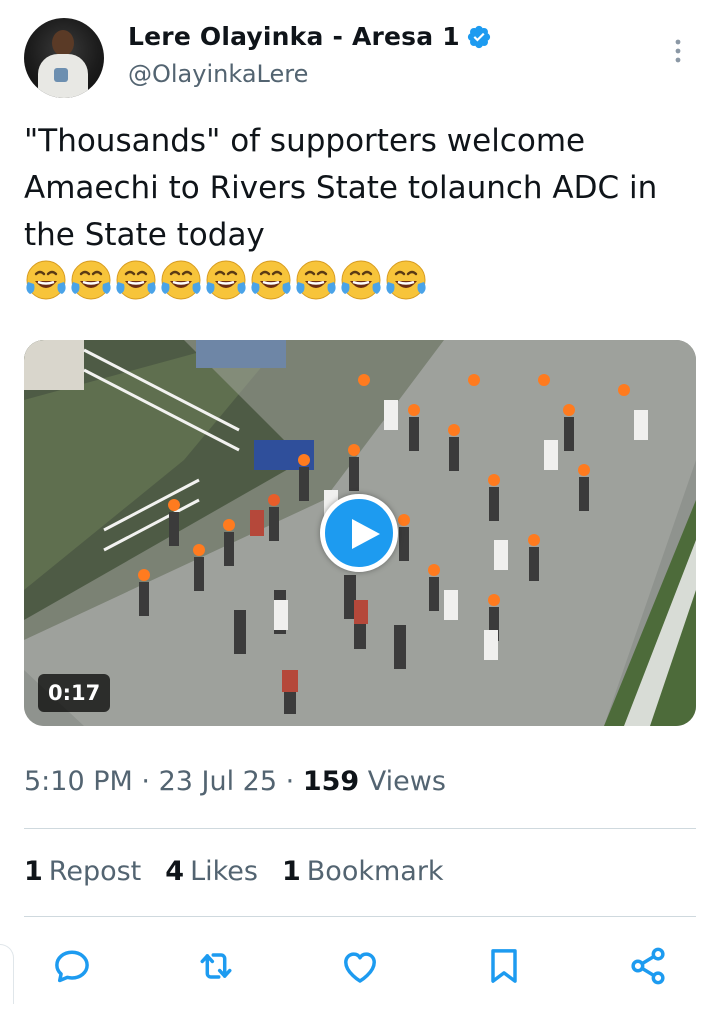 Image resolution: width=720 pixels, height=1010 pixels. I want to click on tweet-meta: 5:10 PM · 23 Jul 25 · 159 Views, so click(235, 781).